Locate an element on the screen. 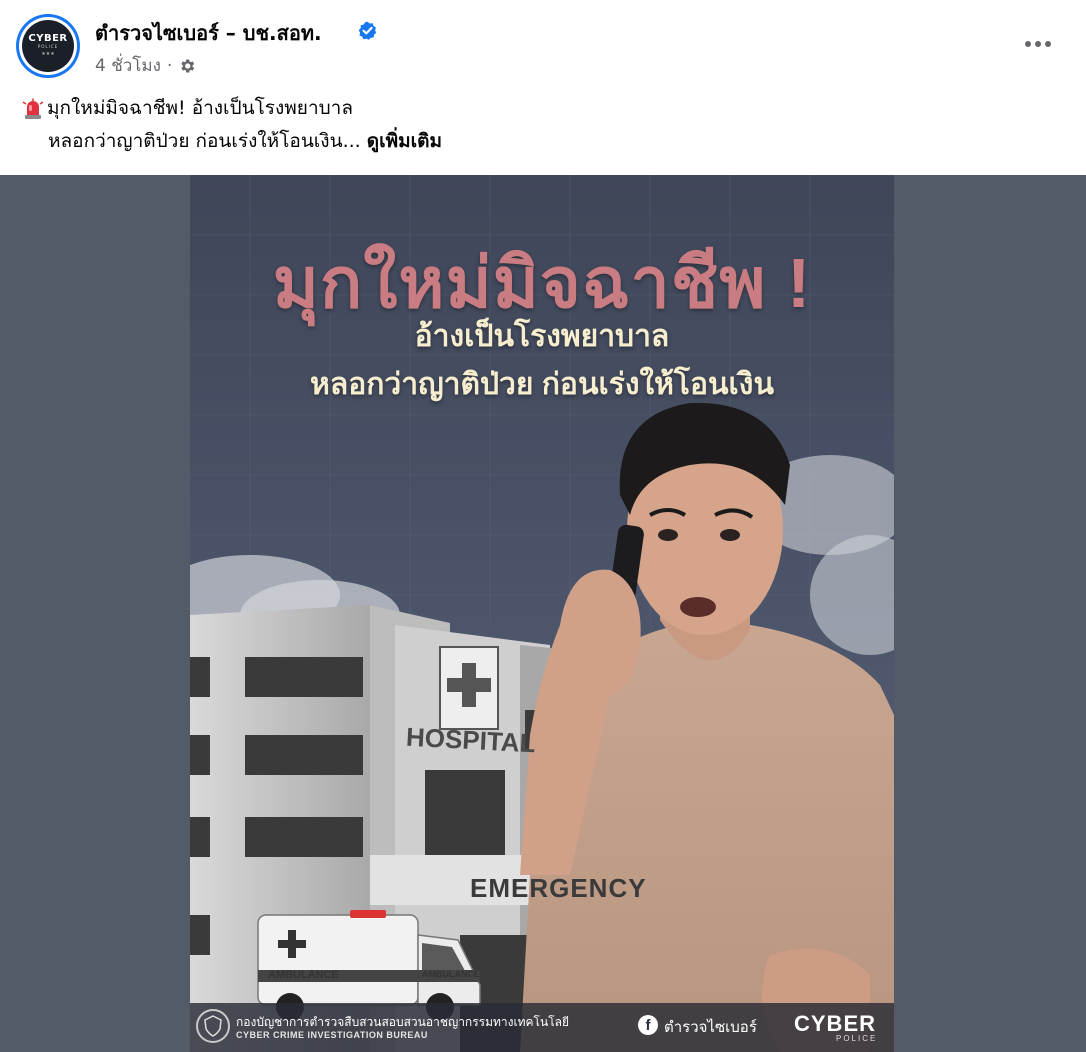 Image resolution: width=1086 pixels, height=1052 pixels. post-meta: 4 ชั่วโมง · is located at coordinates (145, 65).